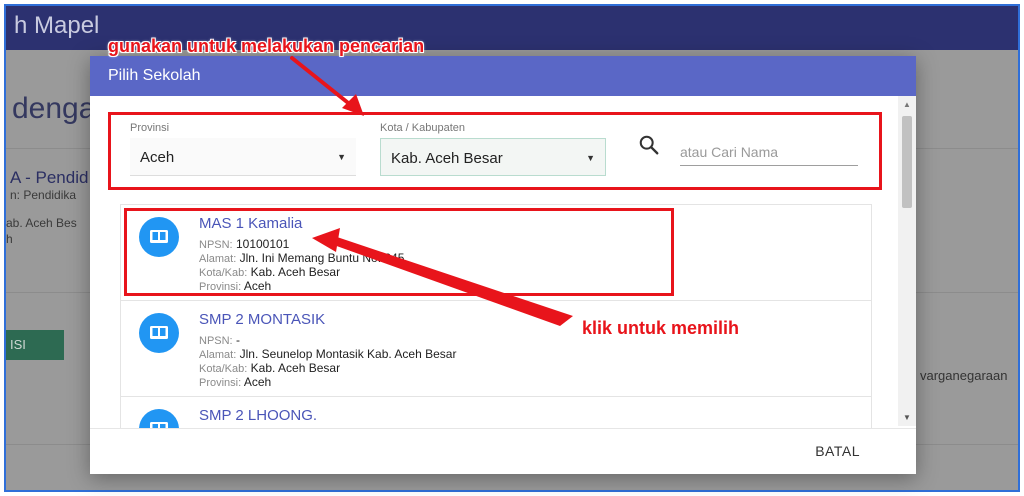 Image resolution: width=1024 pixels, height=496 pixels. I want to click on fill-button: ISI, so click(35, 345).